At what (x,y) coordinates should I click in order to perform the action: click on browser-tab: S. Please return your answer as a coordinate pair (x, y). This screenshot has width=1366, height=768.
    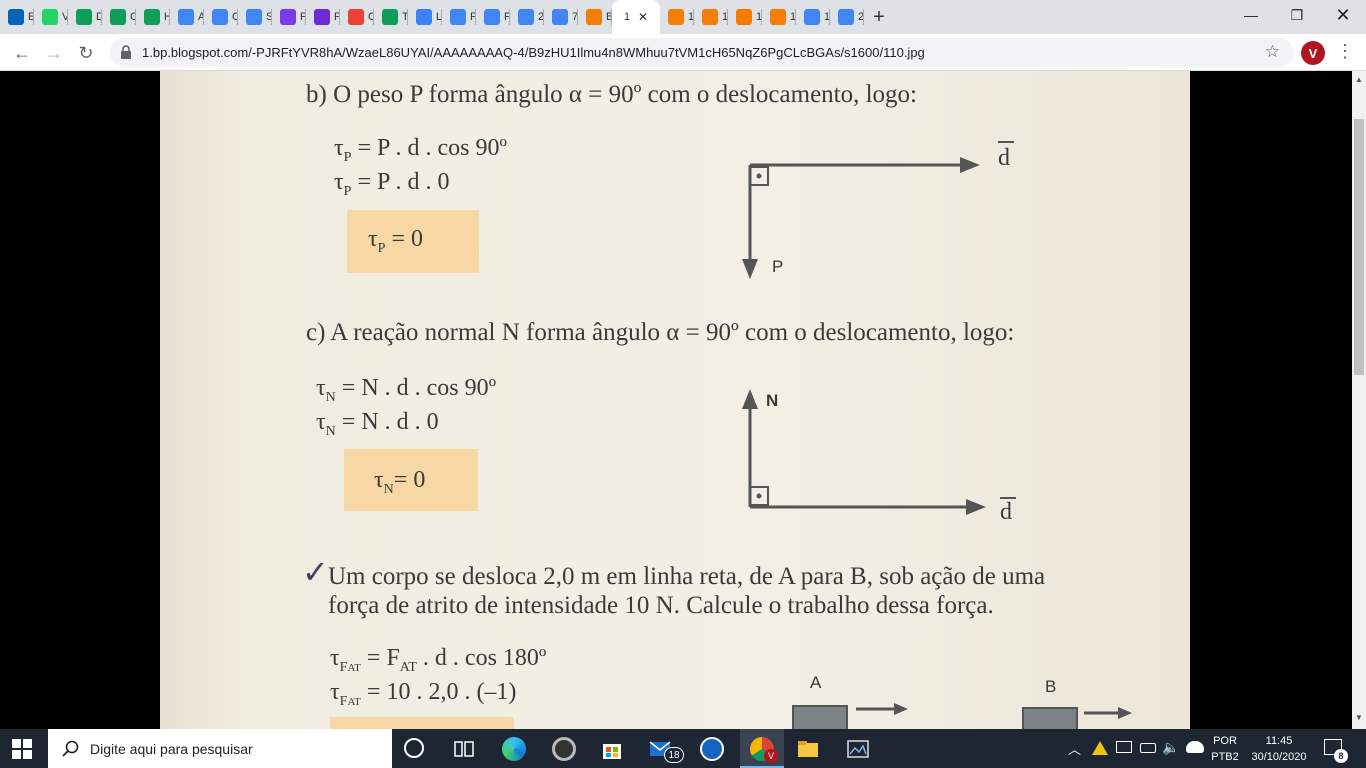
    Looking at the image, I should click on (255, 17).